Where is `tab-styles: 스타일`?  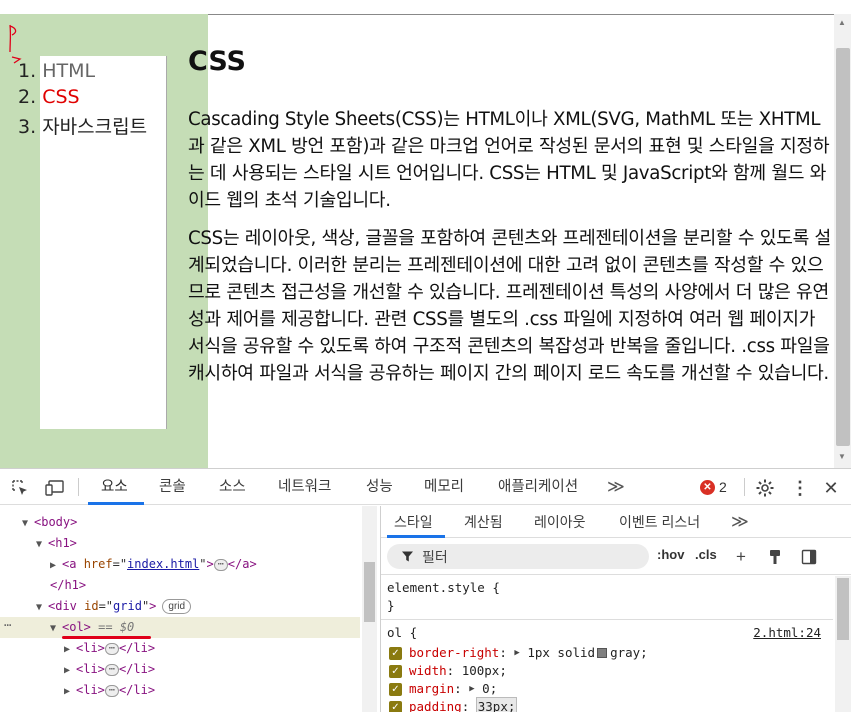 tab-styles: 스타일 is located at coordinates (413, 522).